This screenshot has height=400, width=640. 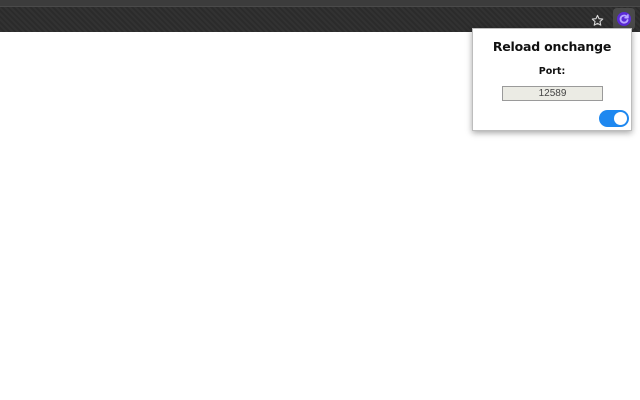 I want to click on star-icon, so click(x=597, y=20).